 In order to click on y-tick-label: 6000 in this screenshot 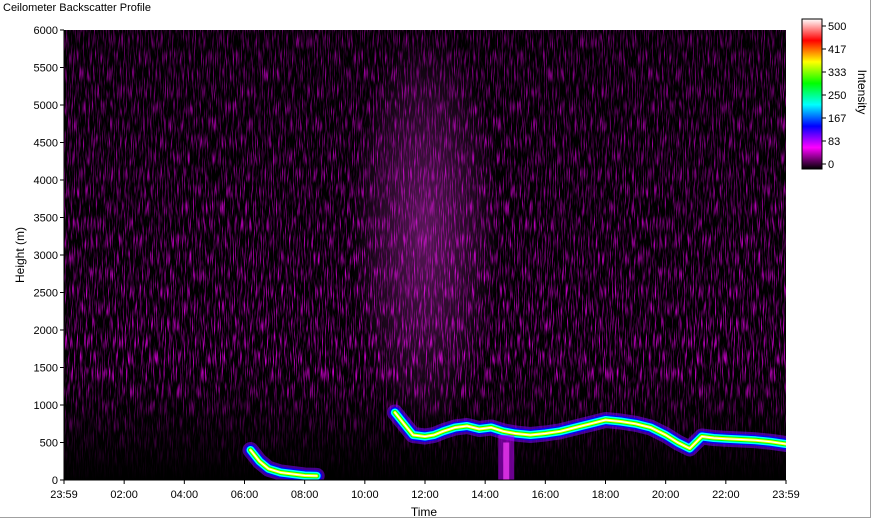, I will do `click(46, 31)`.